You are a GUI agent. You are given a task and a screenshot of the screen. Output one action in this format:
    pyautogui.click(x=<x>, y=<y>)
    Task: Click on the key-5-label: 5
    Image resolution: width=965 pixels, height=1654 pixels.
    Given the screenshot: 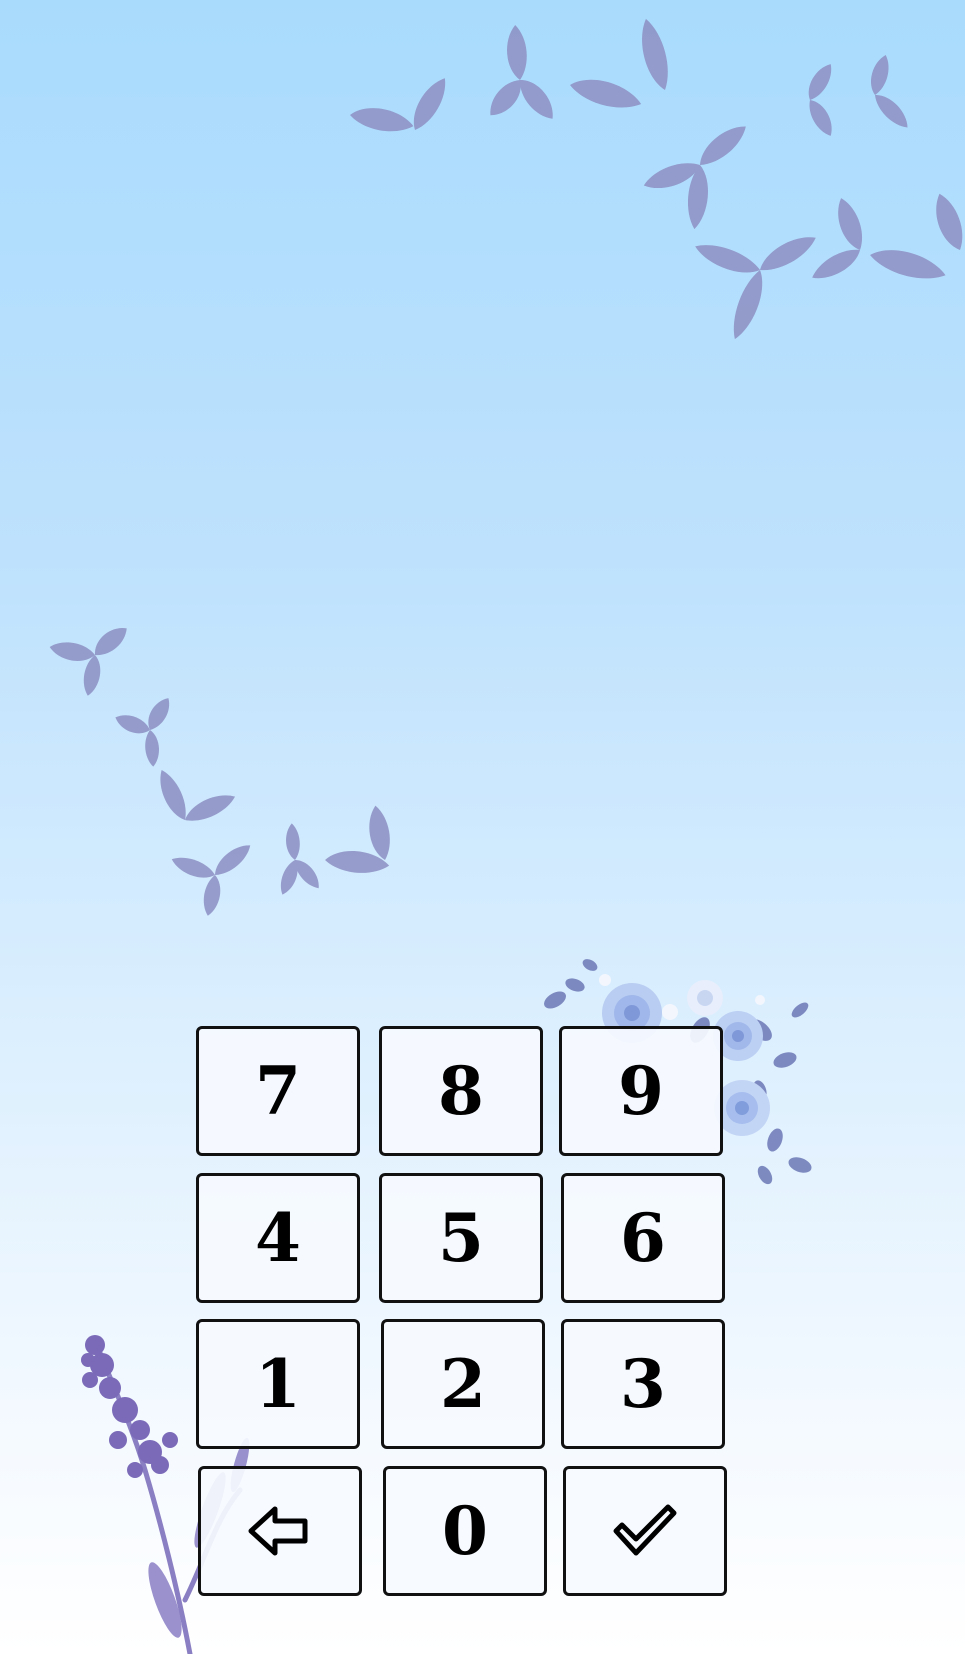 What is the action you would take?
    pyautogui.click(x=461, y=1238)
    